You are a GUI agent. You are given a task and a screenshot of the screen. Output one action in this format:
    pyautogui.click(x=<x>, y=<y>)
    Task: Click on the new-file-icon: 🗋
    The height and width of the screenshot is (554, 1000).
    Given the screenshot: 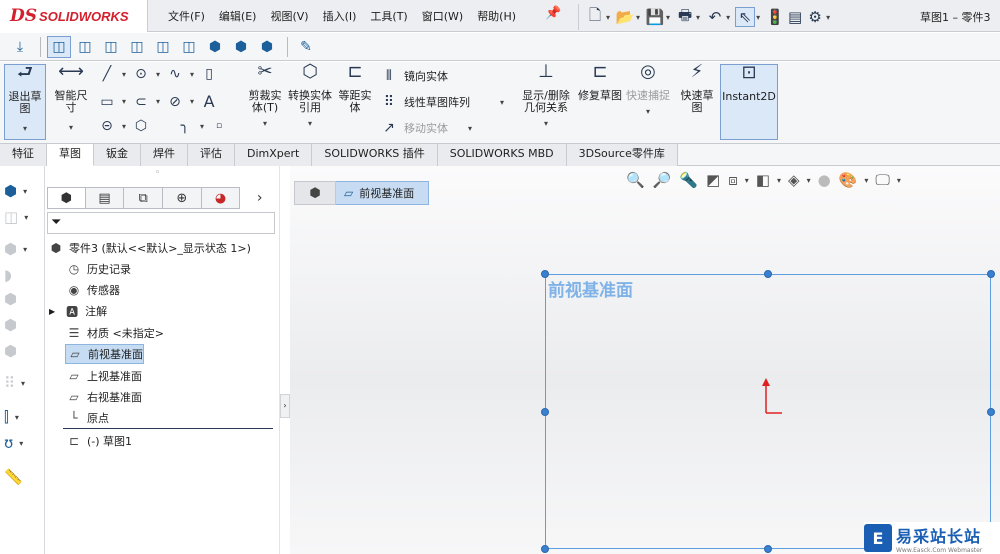 What is the action you would take?
    pyautogui.click(x=595, y=16)
    